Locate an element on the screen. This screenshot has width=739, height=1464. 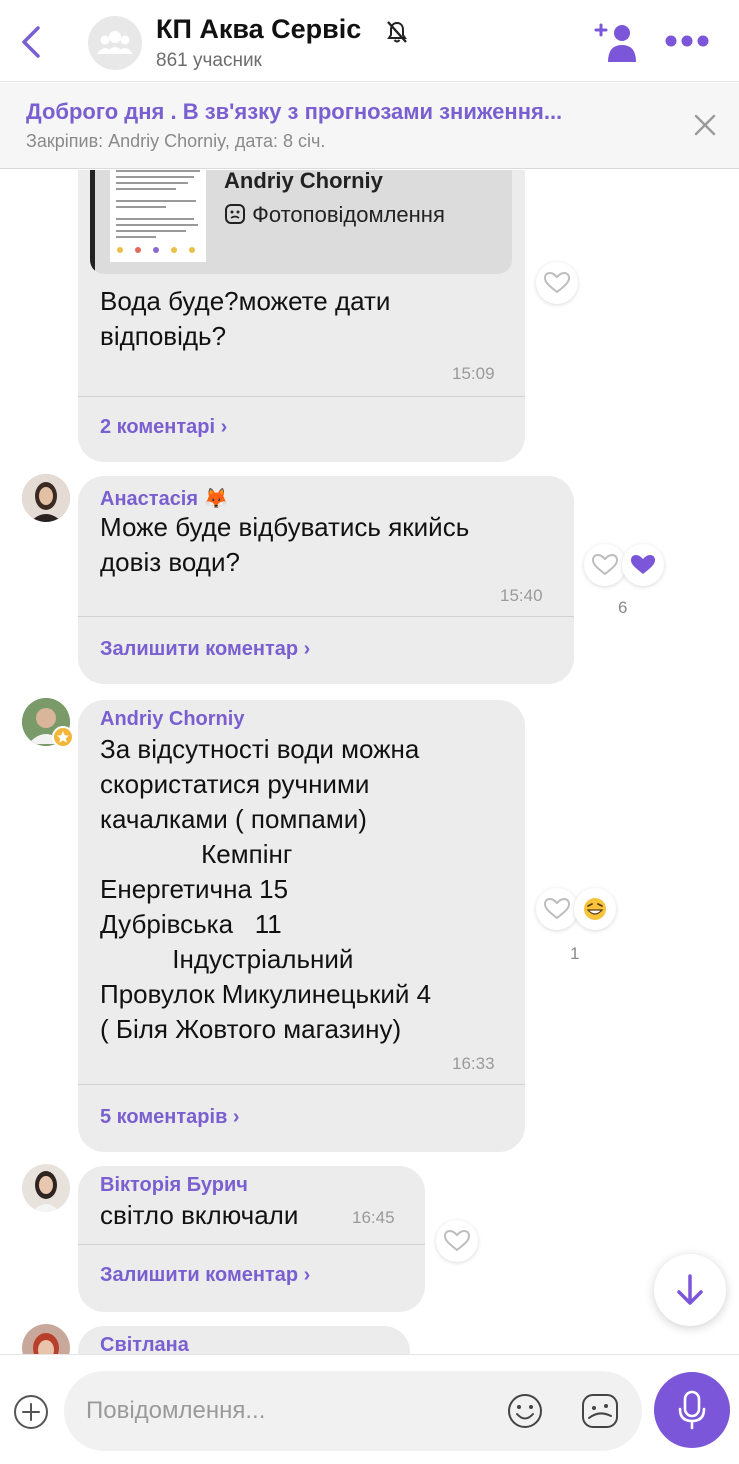
message-text-line: довіз води? is located at coordinates (170, 562).